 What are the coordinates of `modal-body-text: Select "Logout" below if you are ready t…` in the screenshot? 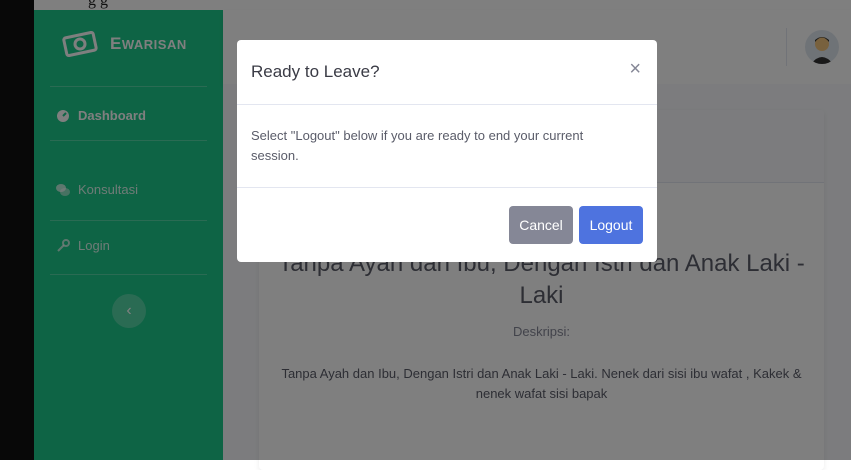 It's located at (417, 145).